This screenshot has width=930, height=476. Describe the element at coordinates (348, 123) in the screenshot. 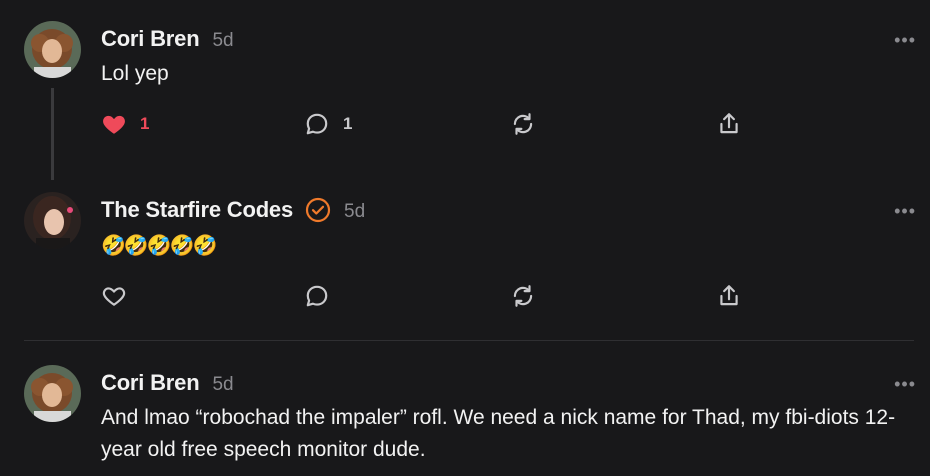

I see `reply-count: 1` at that location.